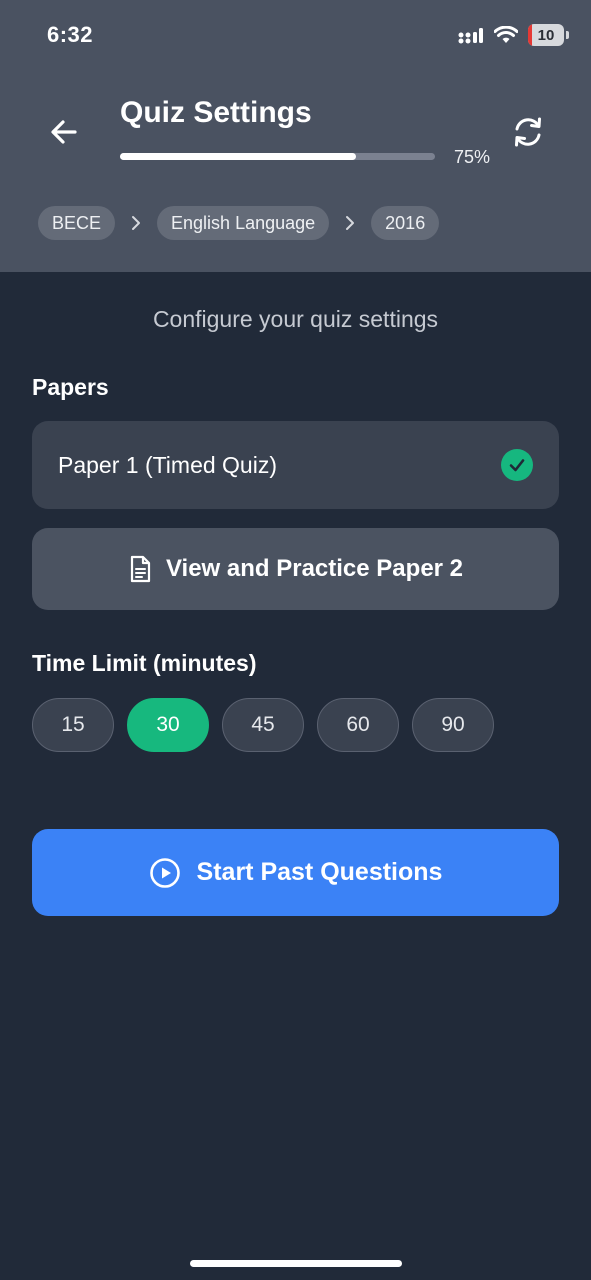 Image resolution: width=591 pixels, height=1280 pixels. I want to click on document-icon, so click(140, 569).